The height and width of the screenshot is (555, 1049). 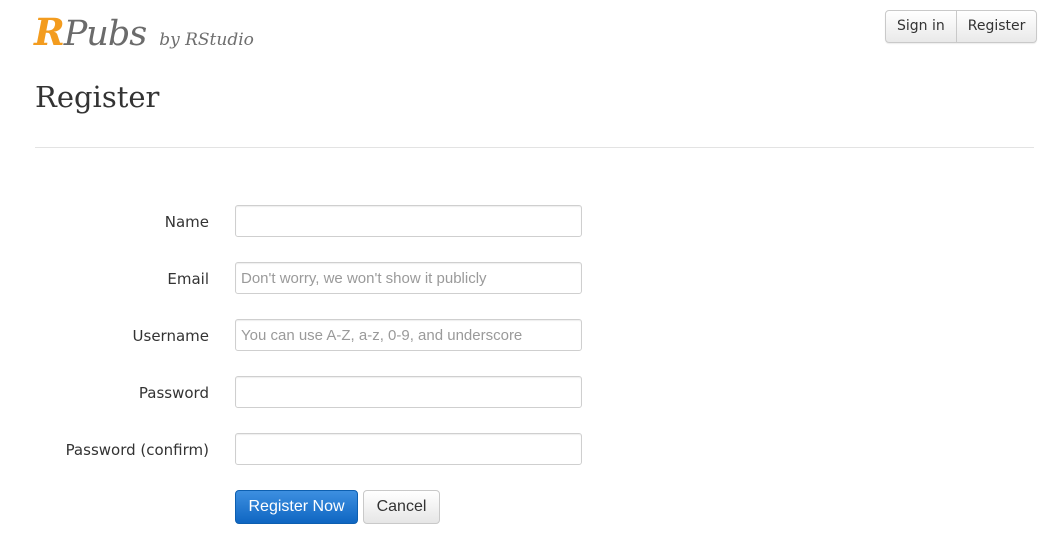 What do you see at coordinates (408, 278) in the screenshot?
I see `email-input` at bounding box center [408, 278].